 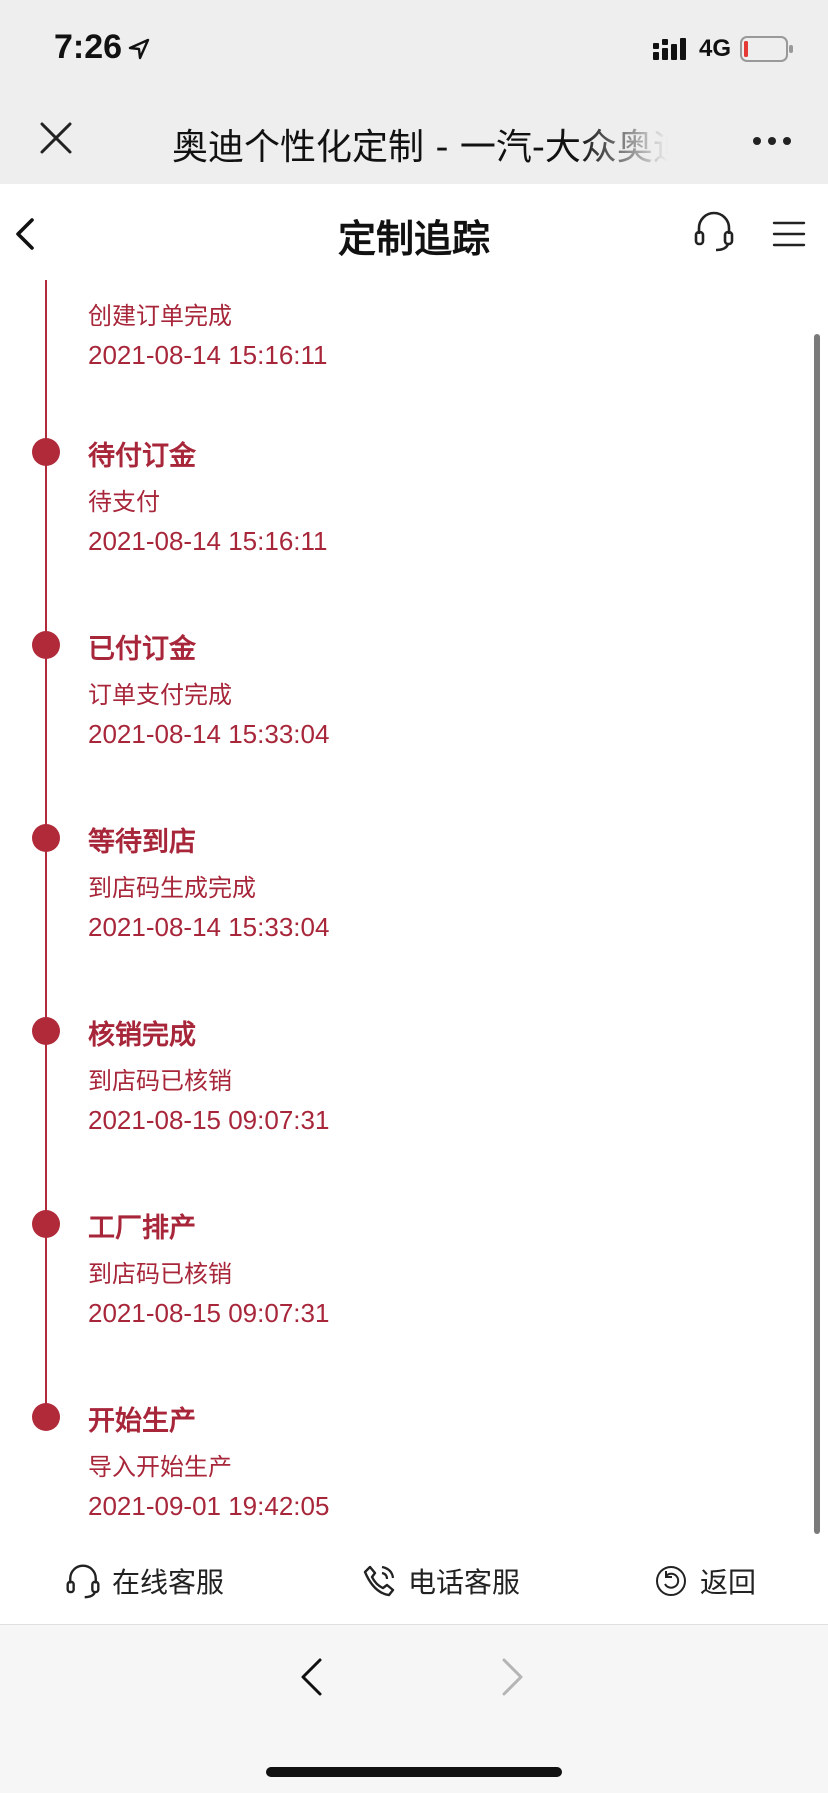 What do you see at coordinates (142, 456) in the screenshot?
I see `timeline-item-title: 待付订金` at bounding box center [142, 456].